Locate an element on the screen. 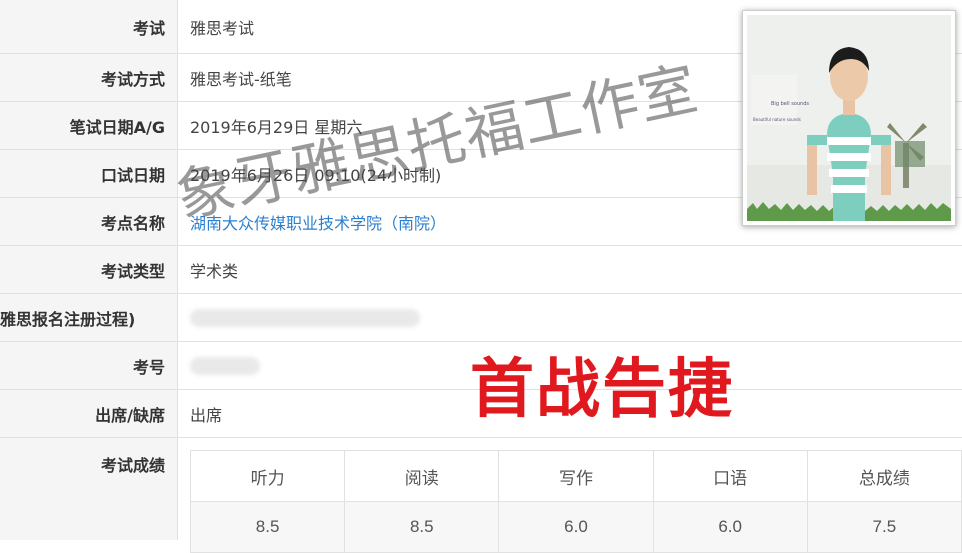 Image resolution: width=962 pixels, height=553 pixels. registration-value is located at coordinates (305, 317).